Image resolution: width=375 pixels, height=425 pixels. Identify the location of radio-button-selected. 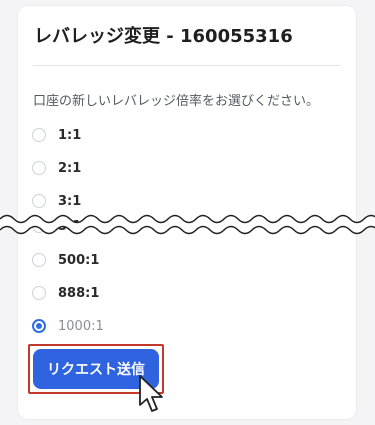
(39, 326).